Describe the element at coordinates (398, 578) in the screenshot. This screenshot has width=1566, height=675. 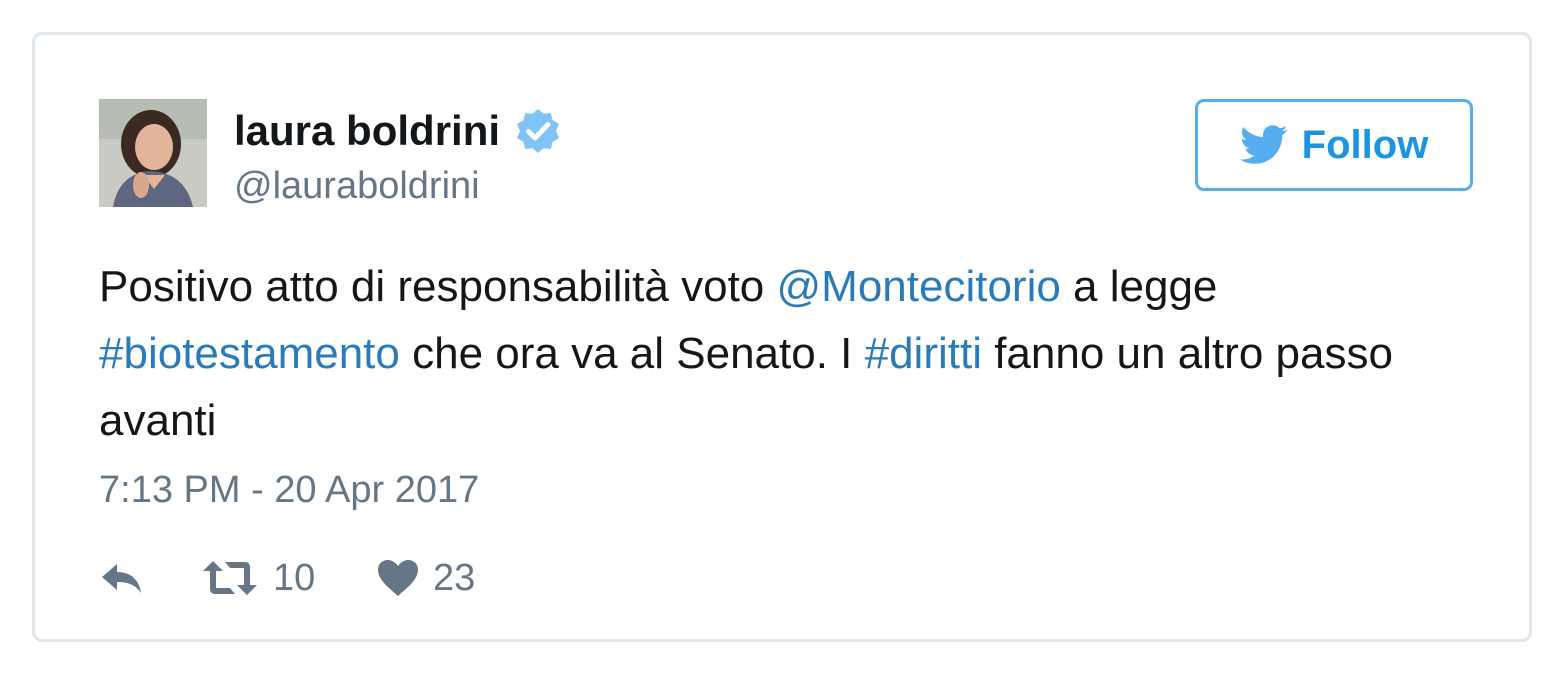
I see `heart-icon` at that location.